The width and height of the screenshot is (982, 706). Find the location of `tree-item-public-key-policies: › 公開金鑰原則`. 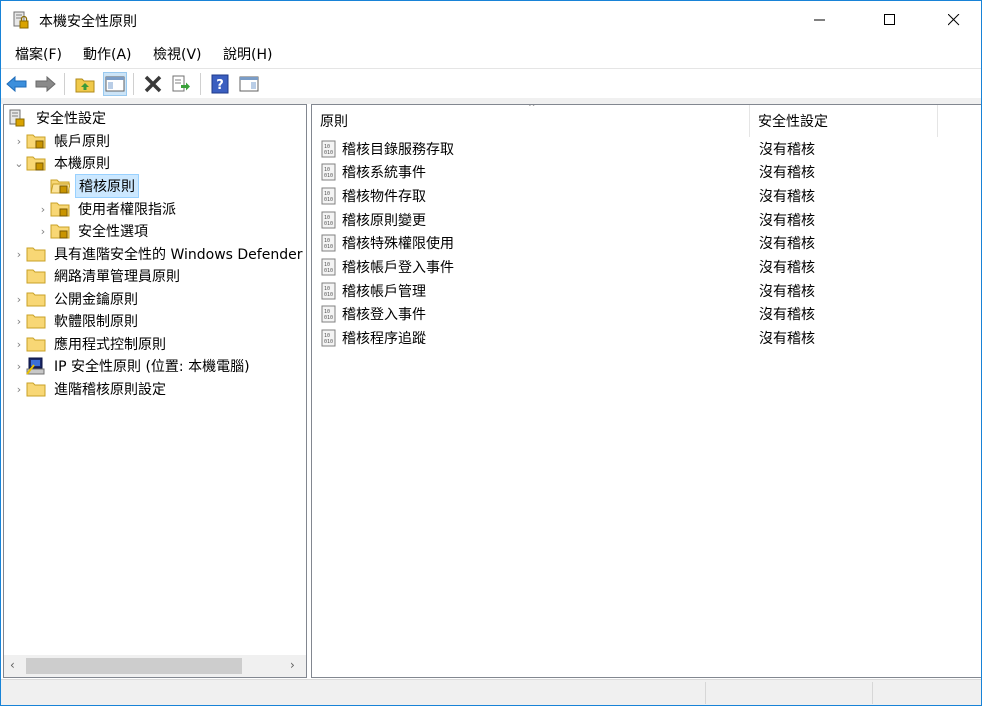

tree-item-public-key-policies: › 公開金鑰原則 is located at coordinates (76, 299).